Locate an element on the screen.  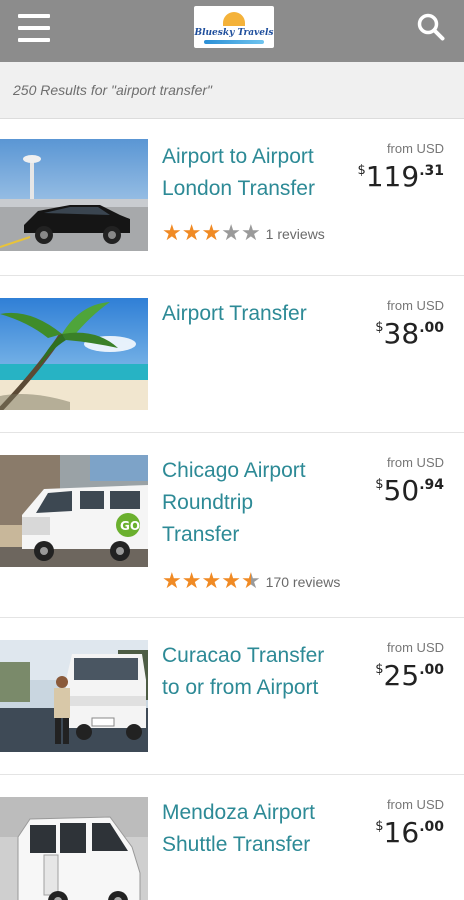
price-whole: 16 is located at coordinates (401, 832).